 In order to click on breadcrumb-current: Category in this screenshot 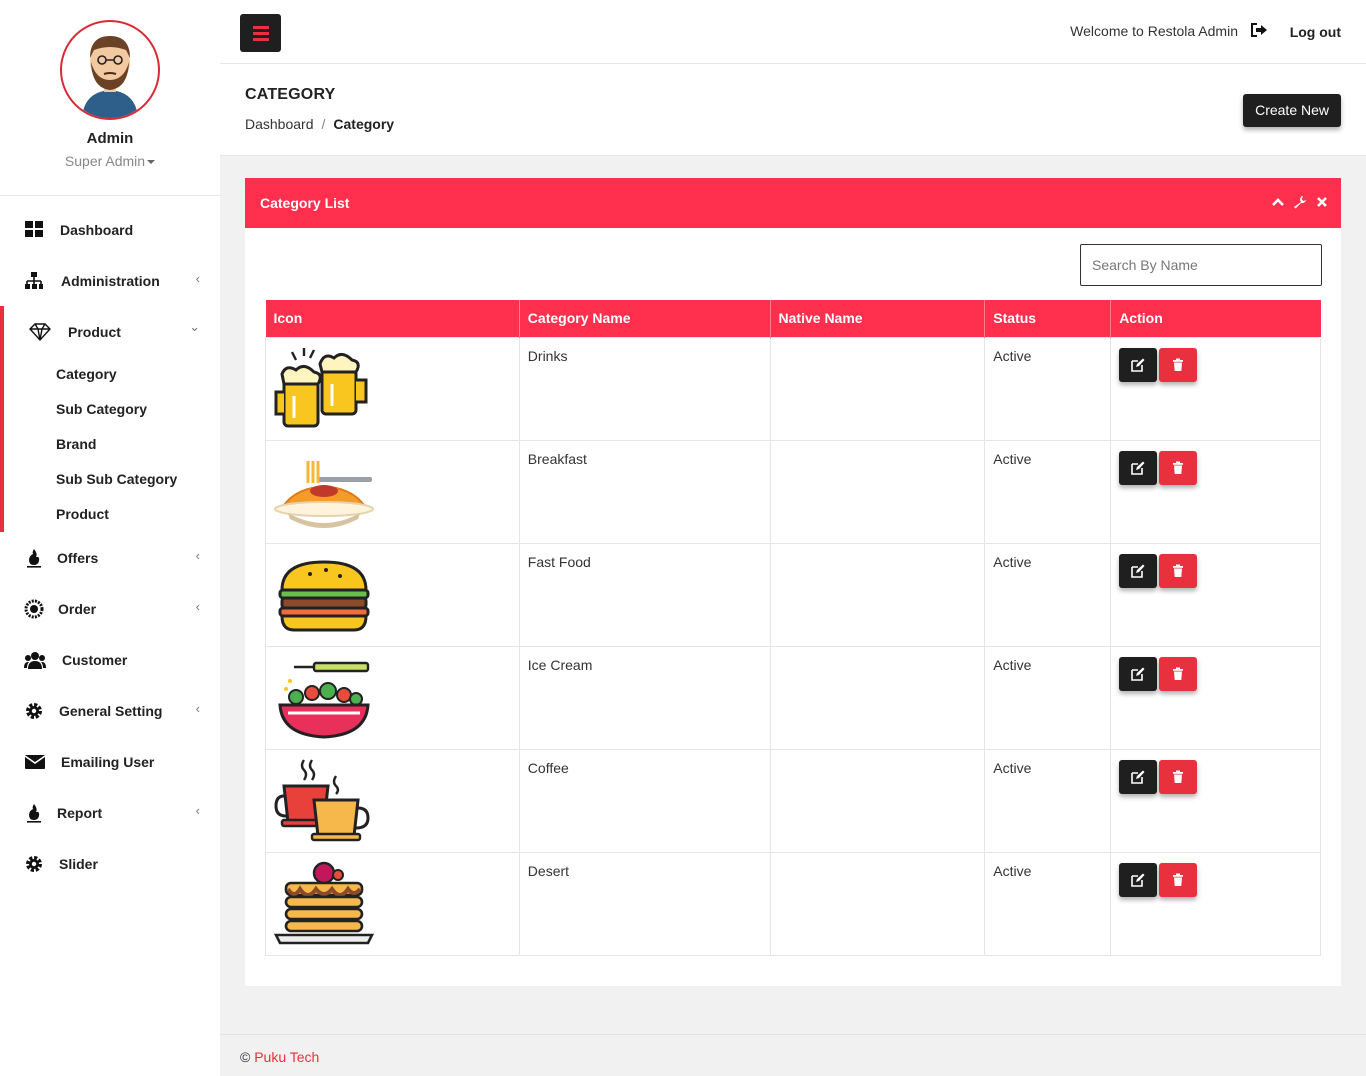, I will do `click(364, 124)`.